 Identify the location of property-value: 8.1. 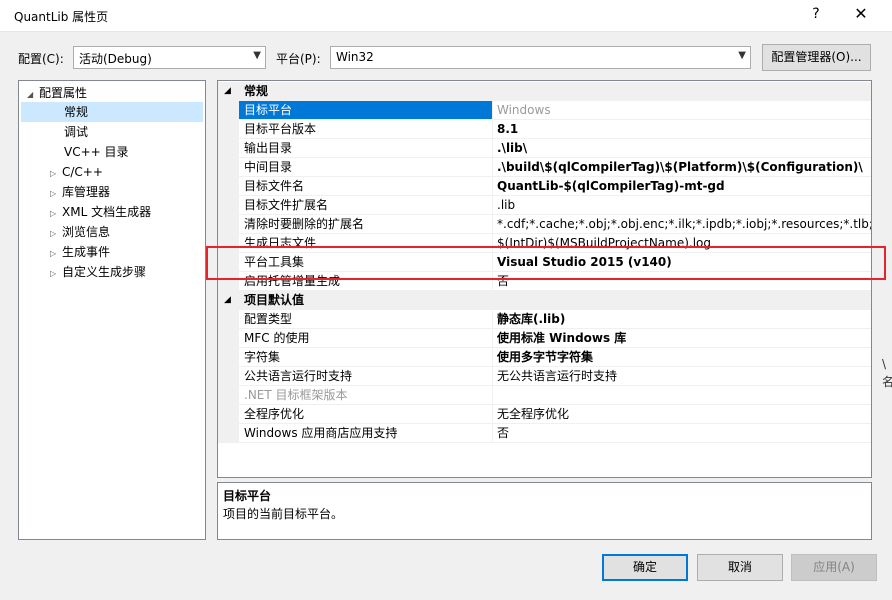
(681, 129).